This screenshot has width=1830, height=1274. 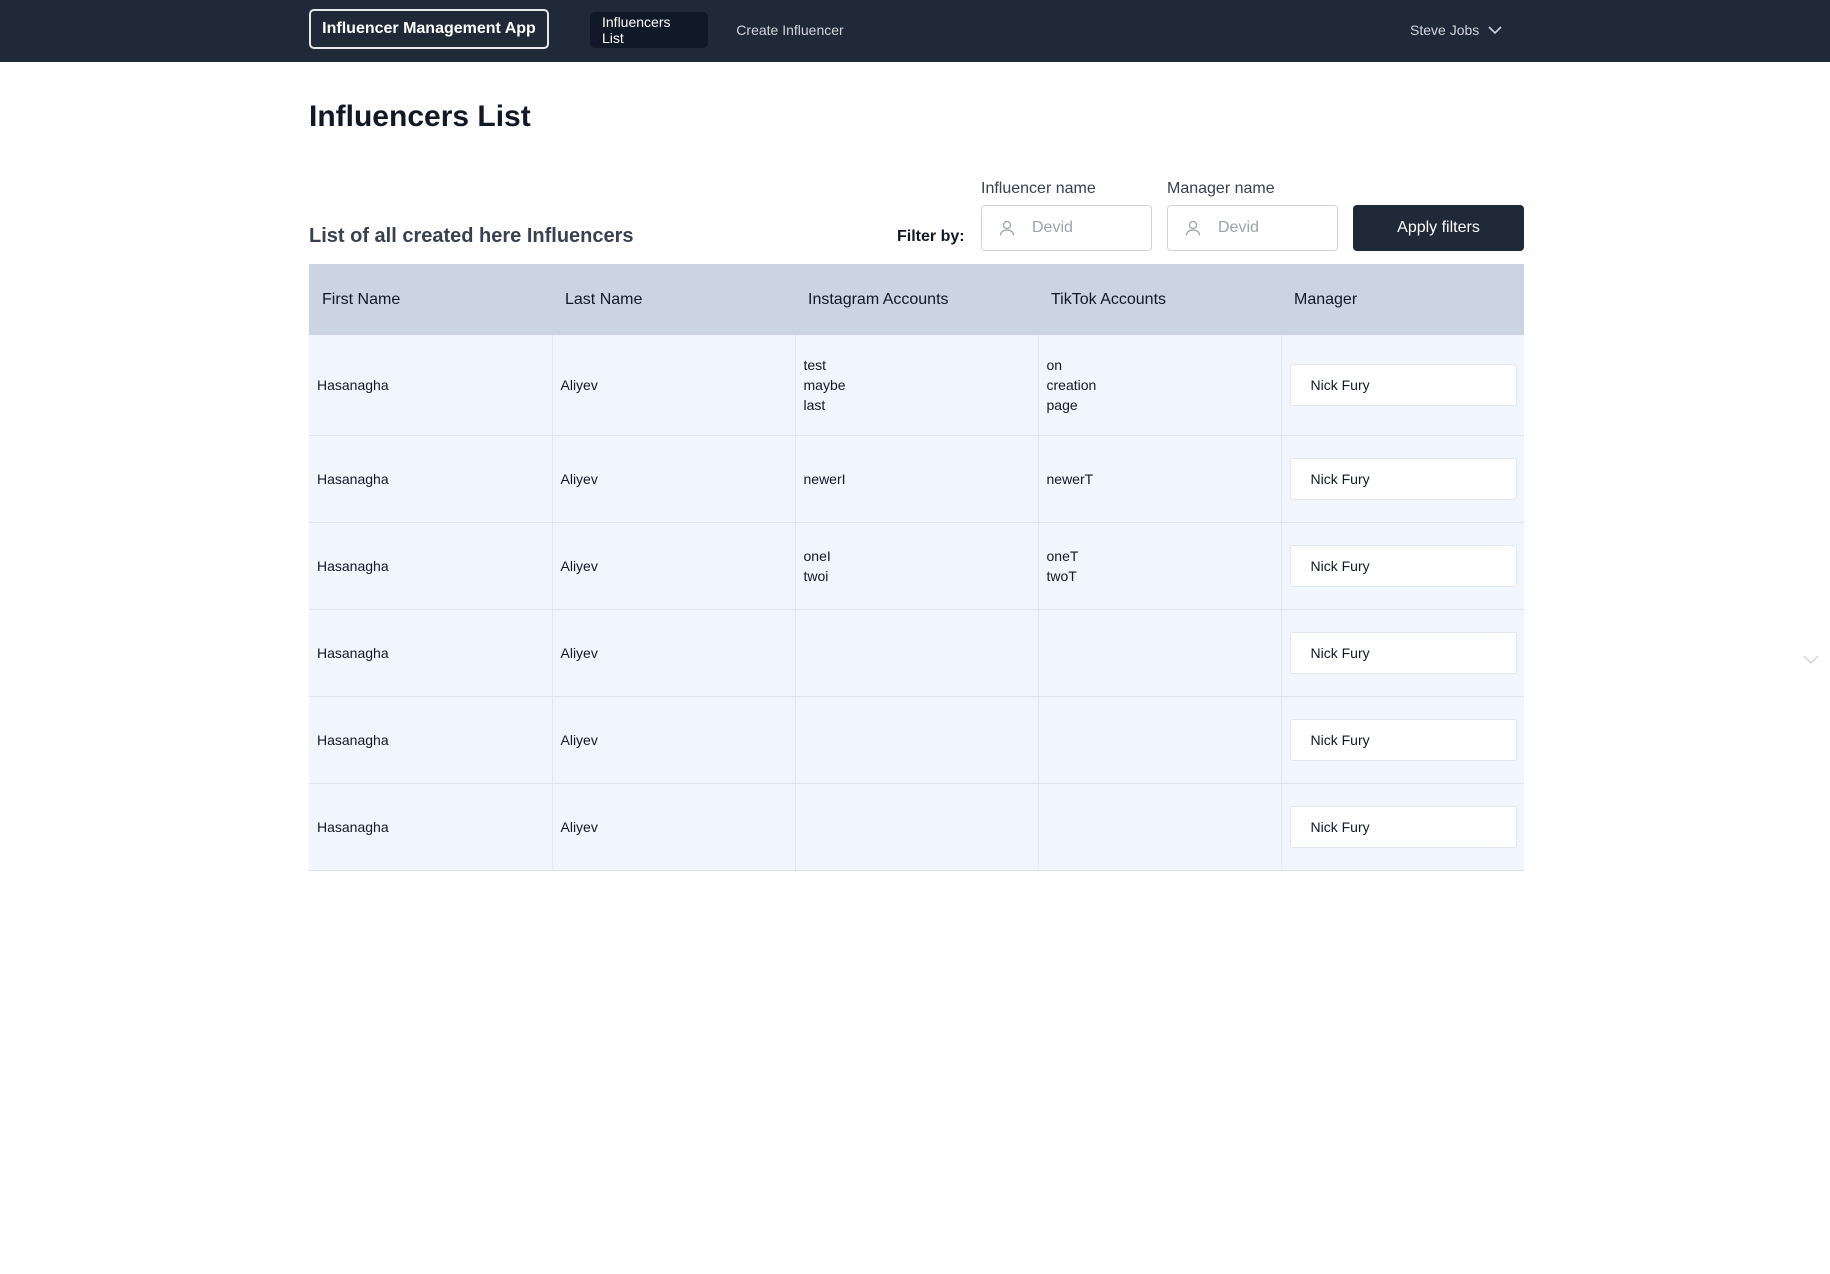 I want to click on influencer-name-input, so click(x=1087, y=228).